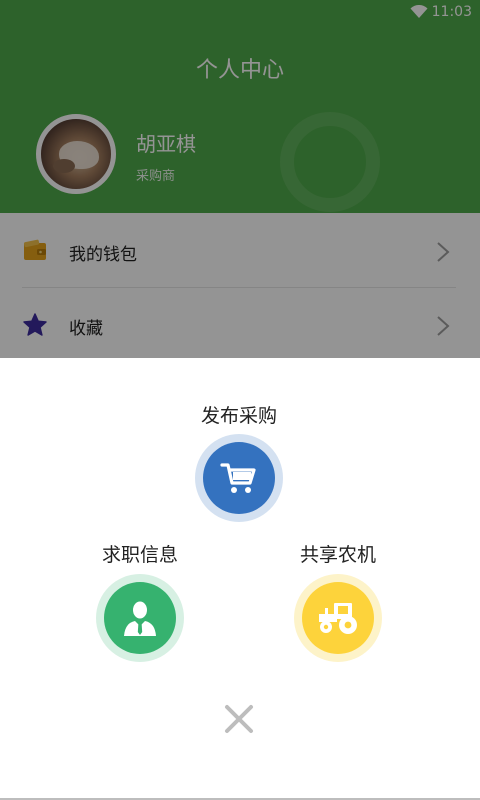 The image size is (480, 800). Describe the element at coordinates (139, 555) in the screenshot. I see `action-label-jobs: 求职信息` at that location.